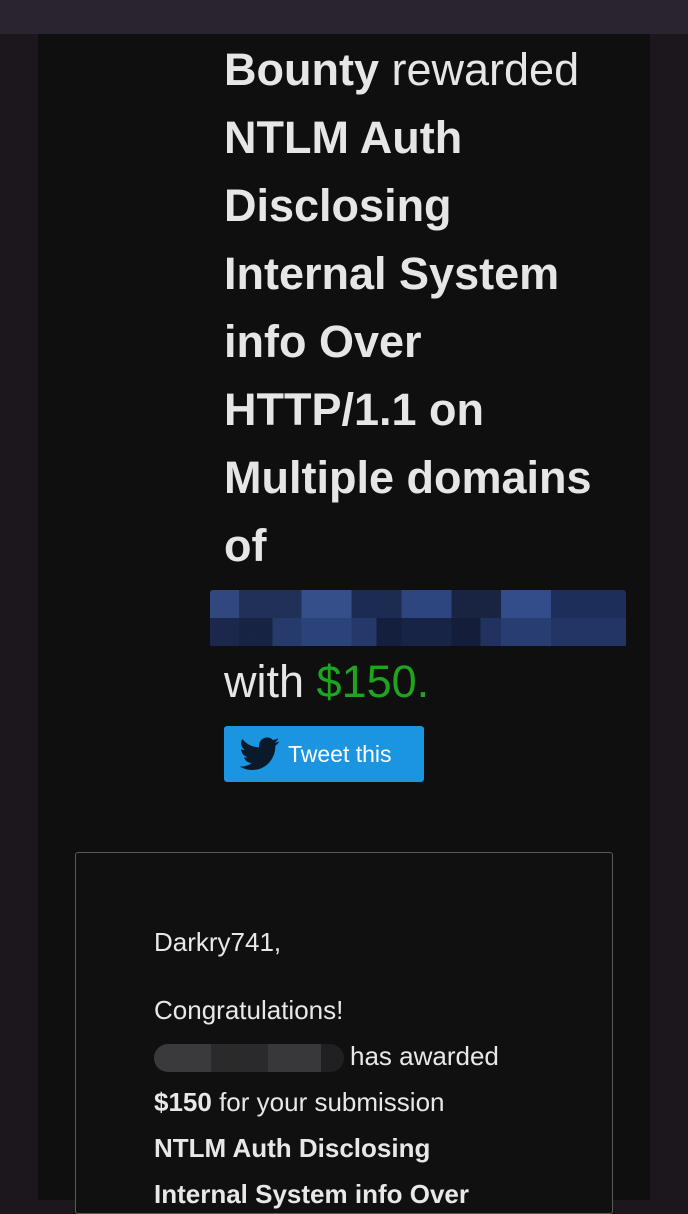  Describe the element at coordinates (332, 1102) in the screenshot. I see `submission-text: for your submission` at that location.